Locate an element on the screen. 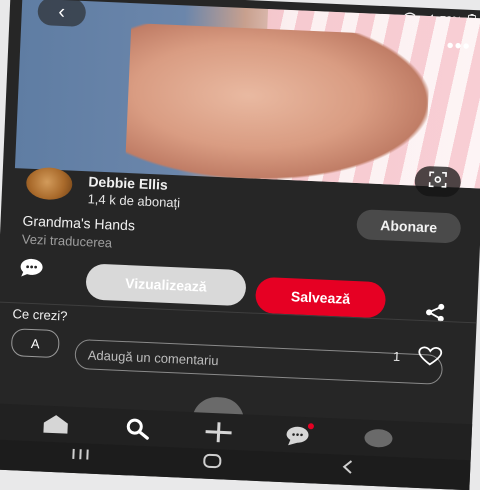 Image resolution: width=480 pixels, height=490 pixels. back-system-icon is located at coordinates (347, 470).